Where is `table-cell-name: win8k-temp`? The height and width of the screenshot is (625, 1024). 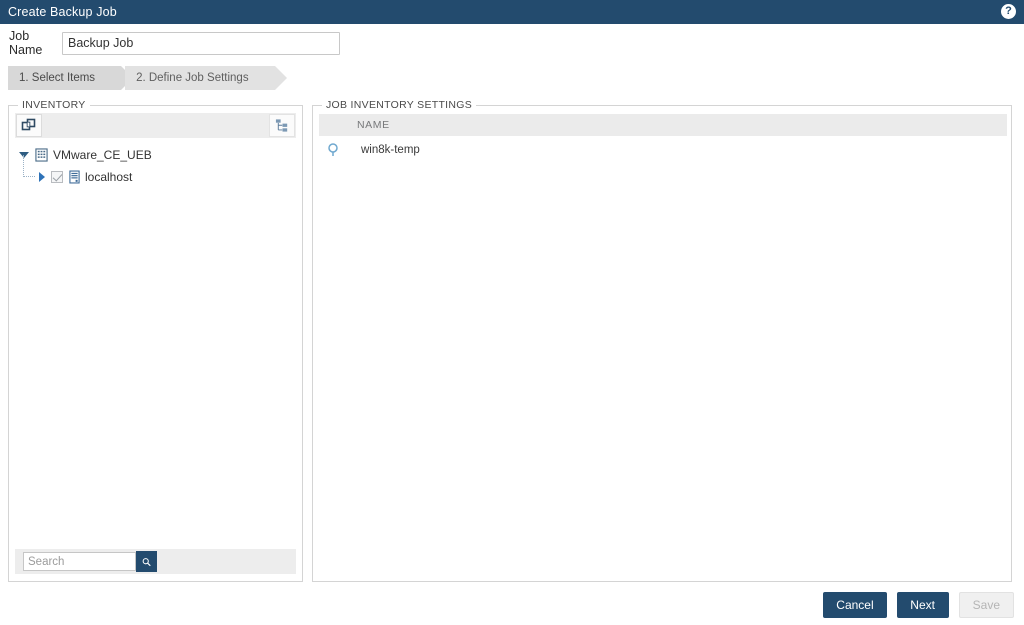 table-cell-name: win8k-temp is located at coordinates (390, 150).